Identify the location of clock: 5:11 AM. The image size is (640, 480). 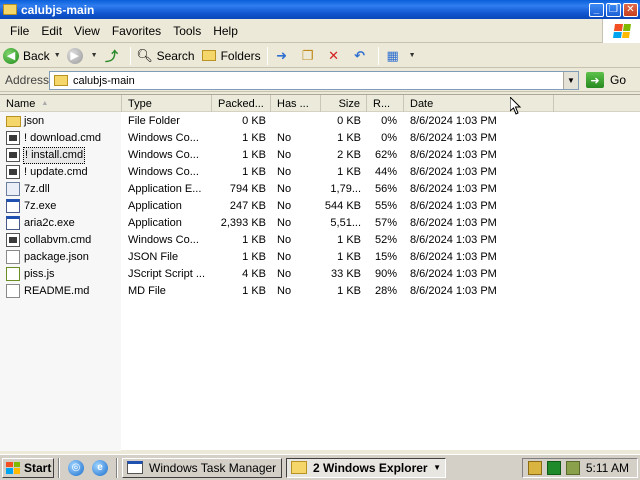
(607, 468).